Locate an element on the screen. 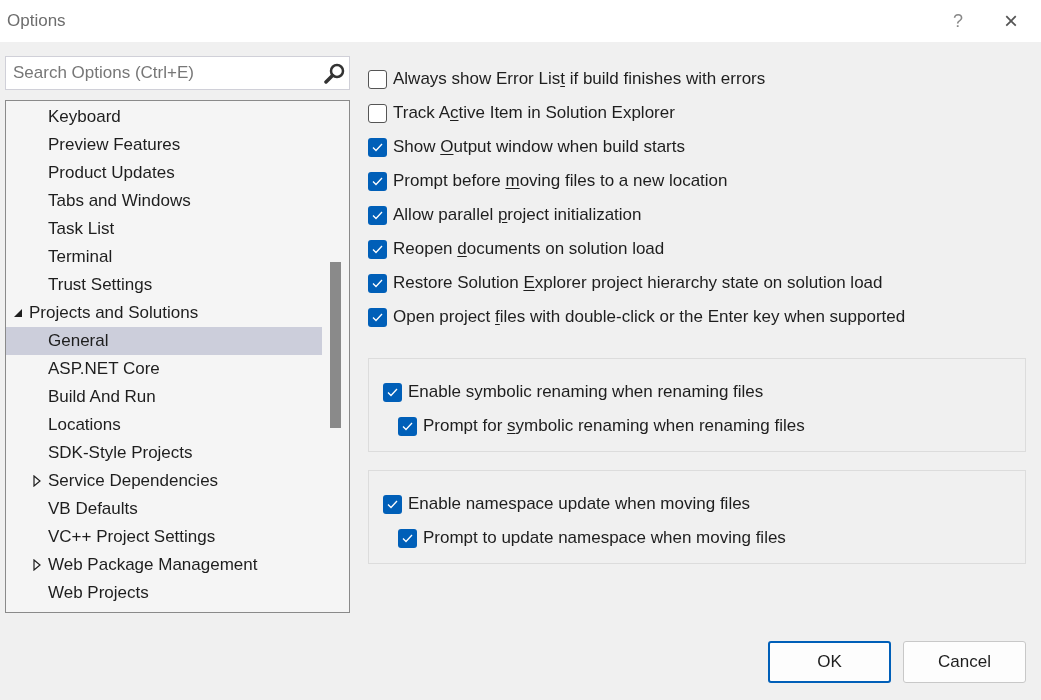 Image resolution: width=1041 pixels, height=700 pixels. tree-item: Service Dependencies is located at coordinates (164, 481).